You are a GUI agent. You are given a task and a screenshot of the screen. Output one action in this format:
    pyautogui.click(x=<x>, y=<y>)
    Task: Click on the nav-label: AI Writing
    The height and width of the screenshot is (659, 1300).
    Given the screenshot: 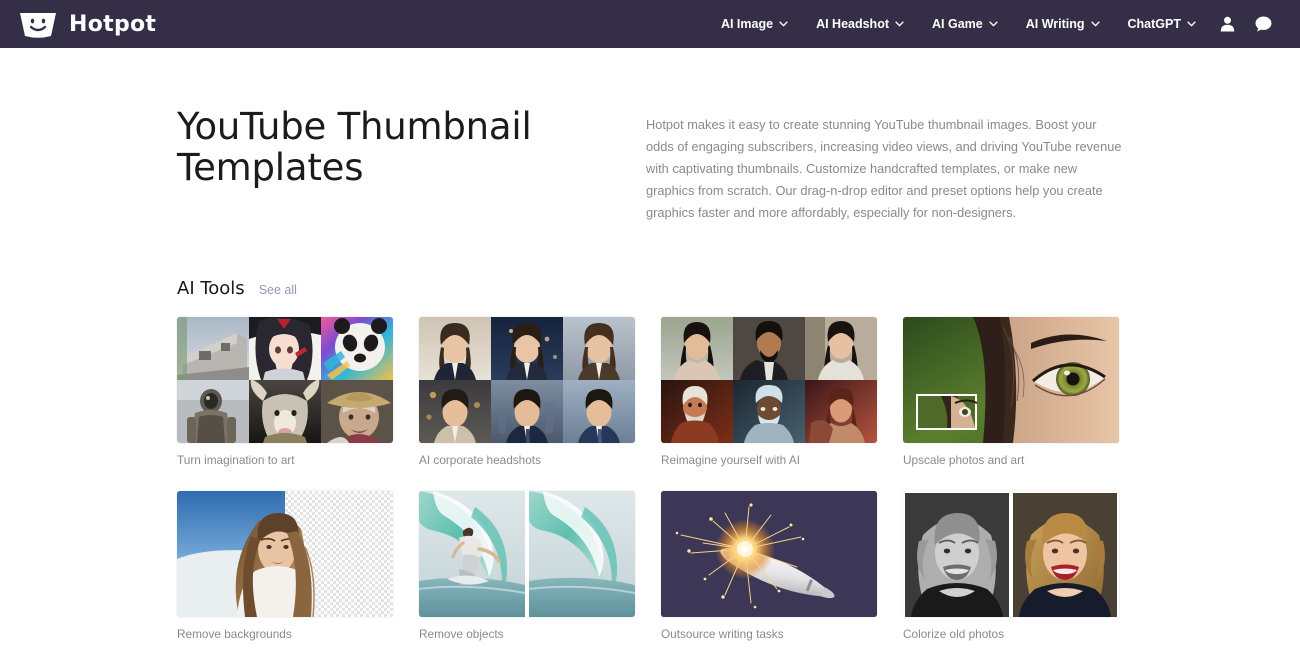 What is the action you would take?
    pyautogui.click(x=1055, y=24)
    